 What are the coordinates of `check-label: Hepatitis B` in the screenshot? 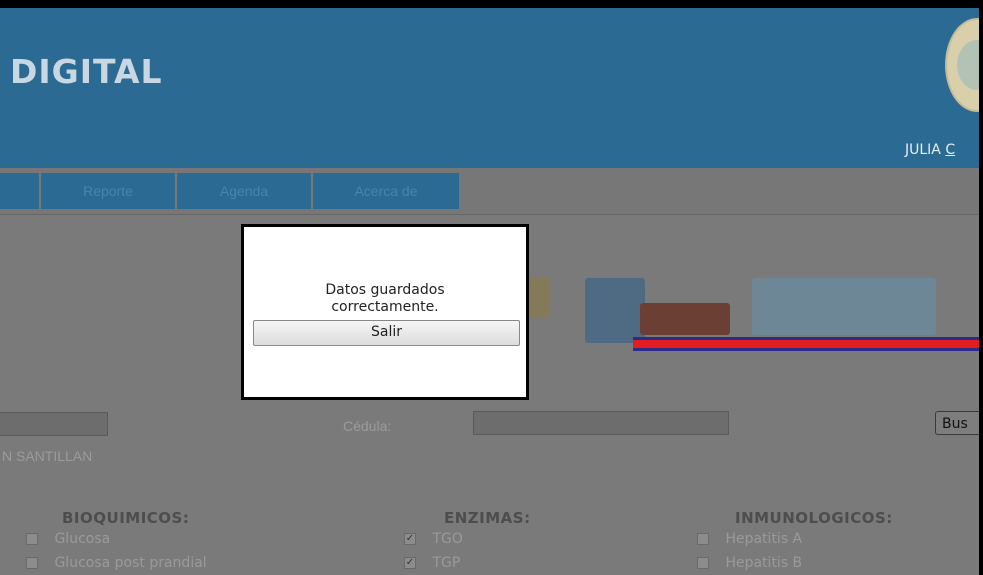 It's located at (764, 563).